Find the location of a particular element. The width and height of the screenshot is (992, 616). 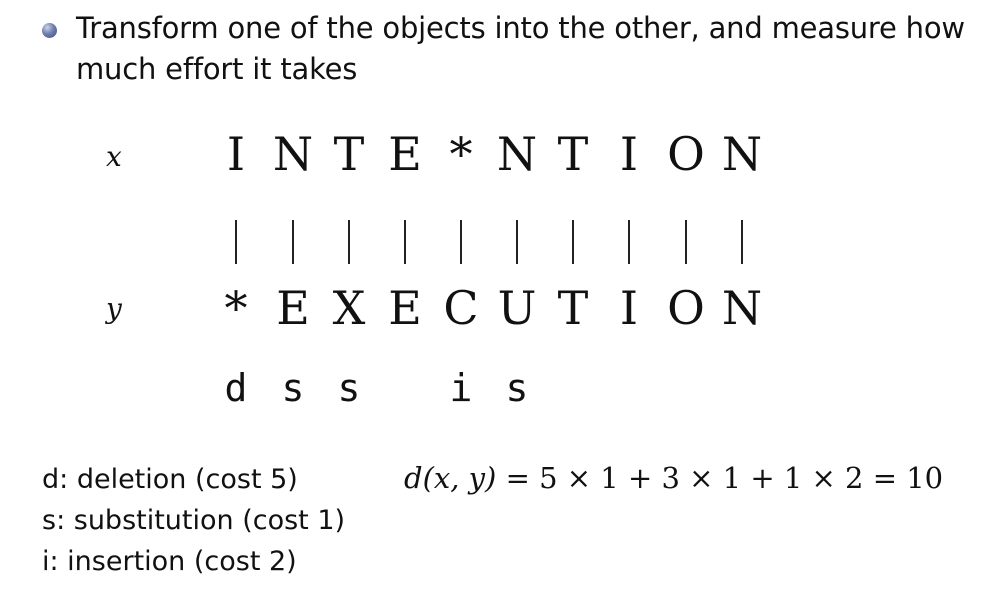

y-label: y is located at coordinates (114, 308).